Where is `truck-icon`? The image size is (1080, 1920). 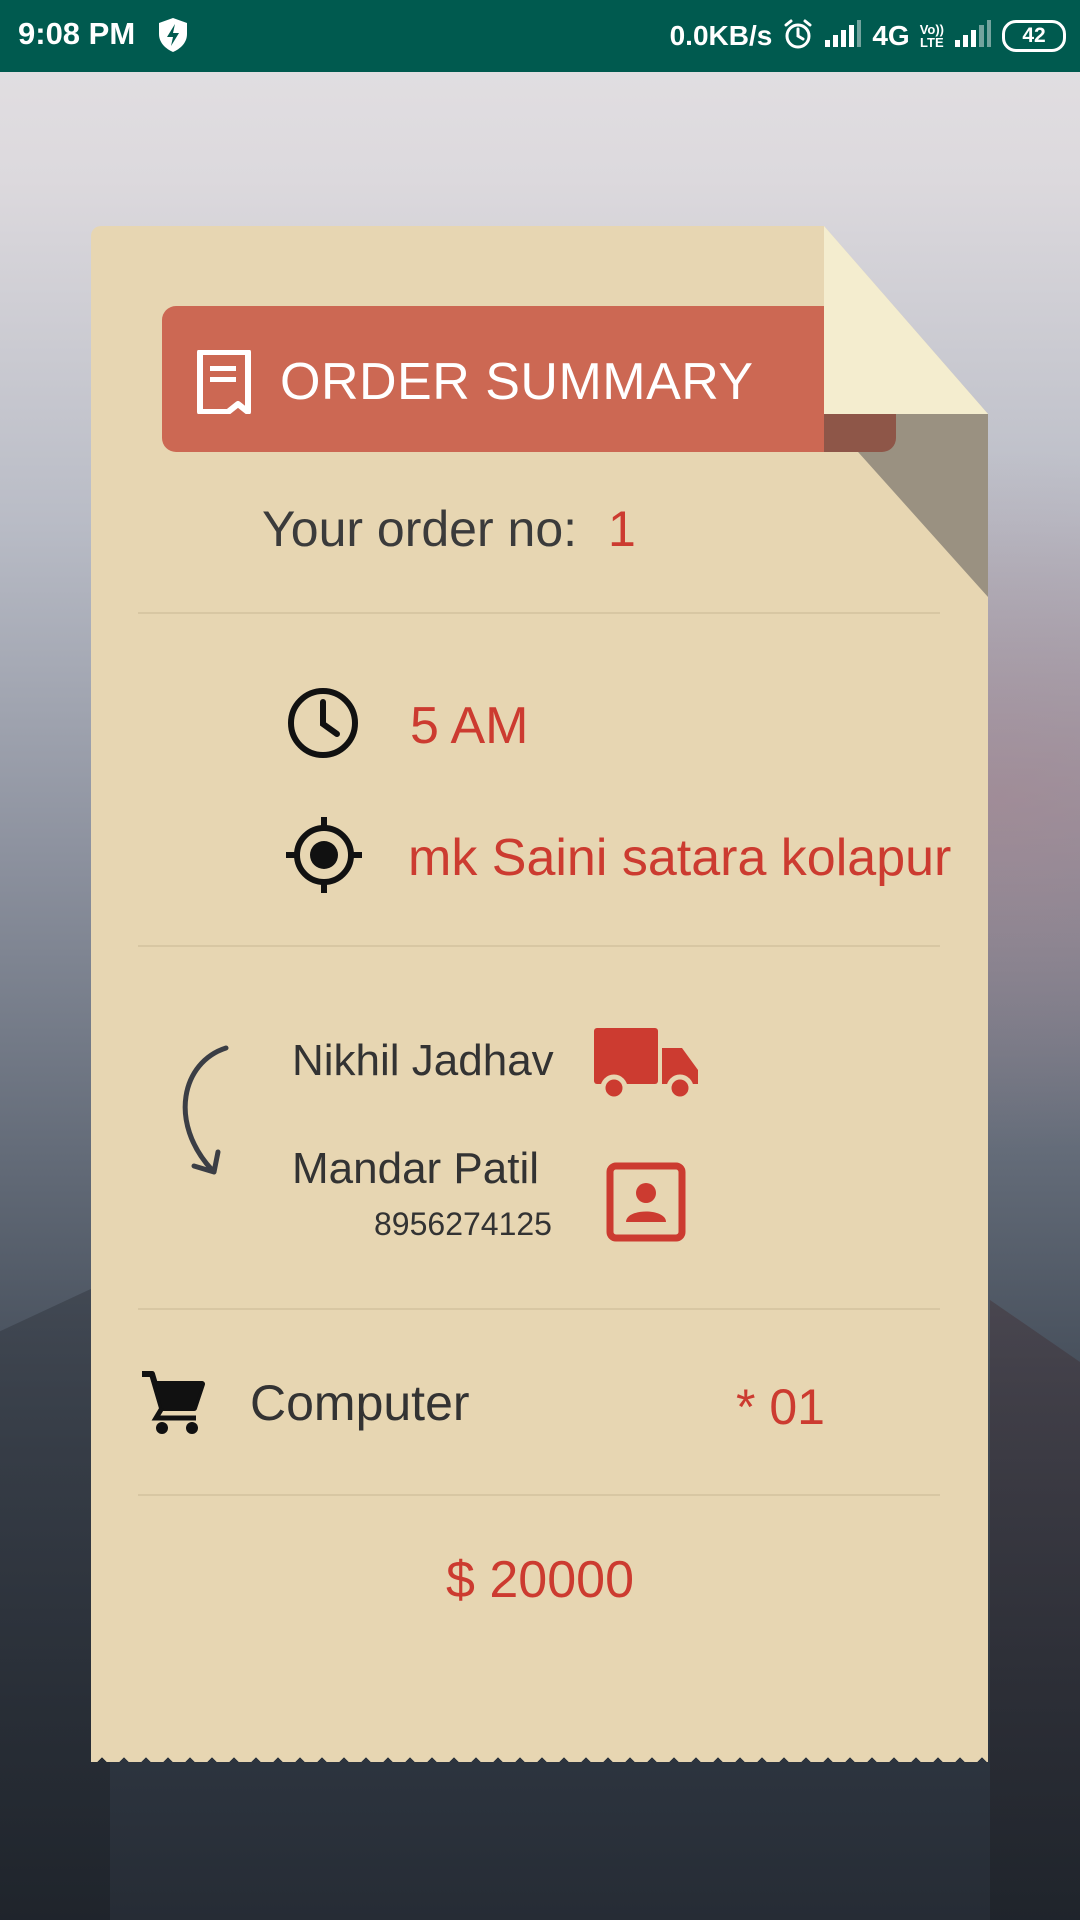 truck-icon is located at coordinates (647, 1066).